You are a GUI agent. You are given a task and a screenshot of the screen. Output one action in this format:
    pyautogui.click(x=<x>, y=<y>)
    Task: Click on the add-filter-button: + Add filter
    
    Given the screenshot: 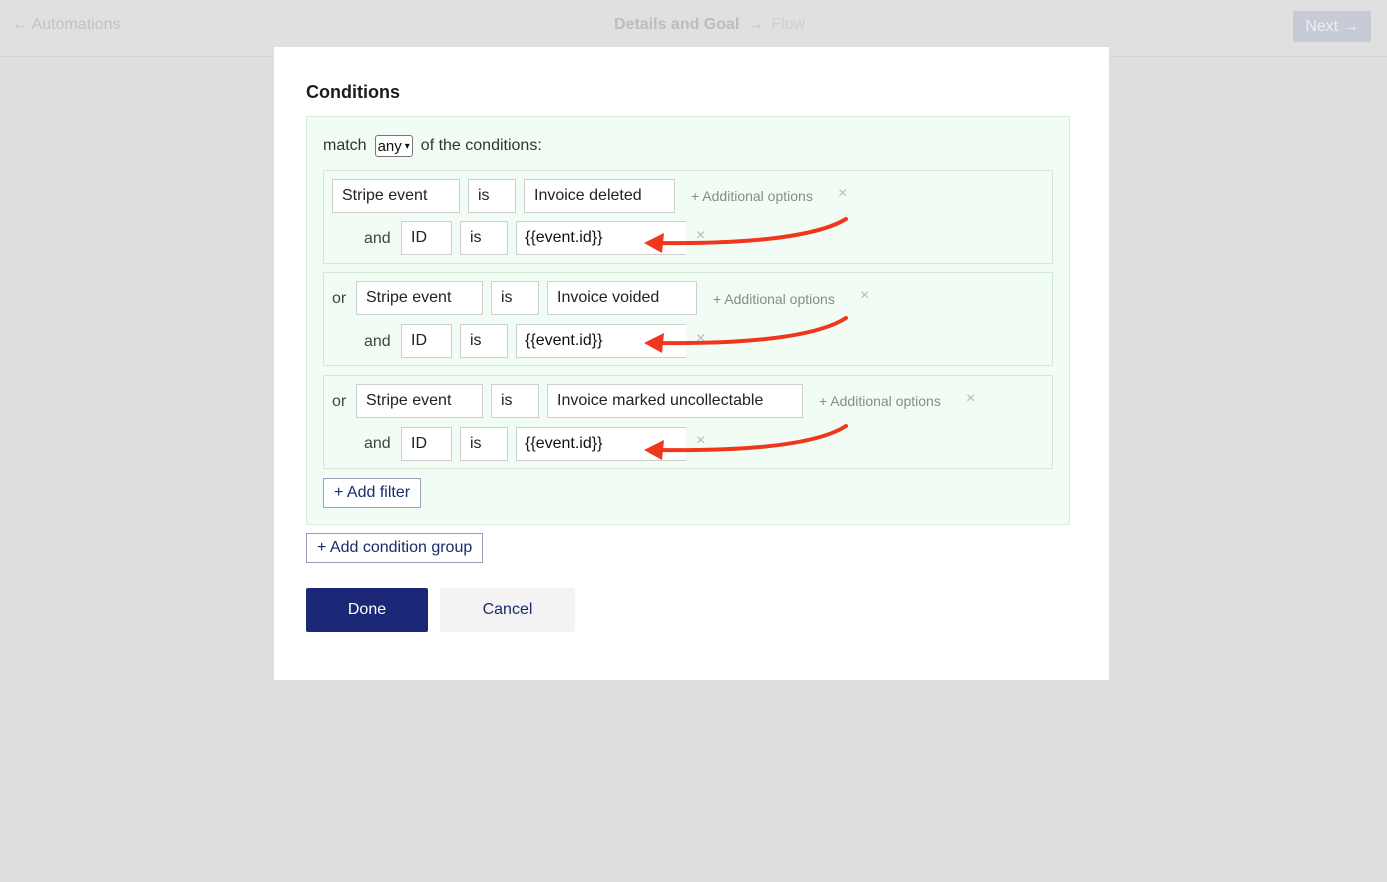 What is the action you would take?
    pyautogui.click(x=372, y=493)
    